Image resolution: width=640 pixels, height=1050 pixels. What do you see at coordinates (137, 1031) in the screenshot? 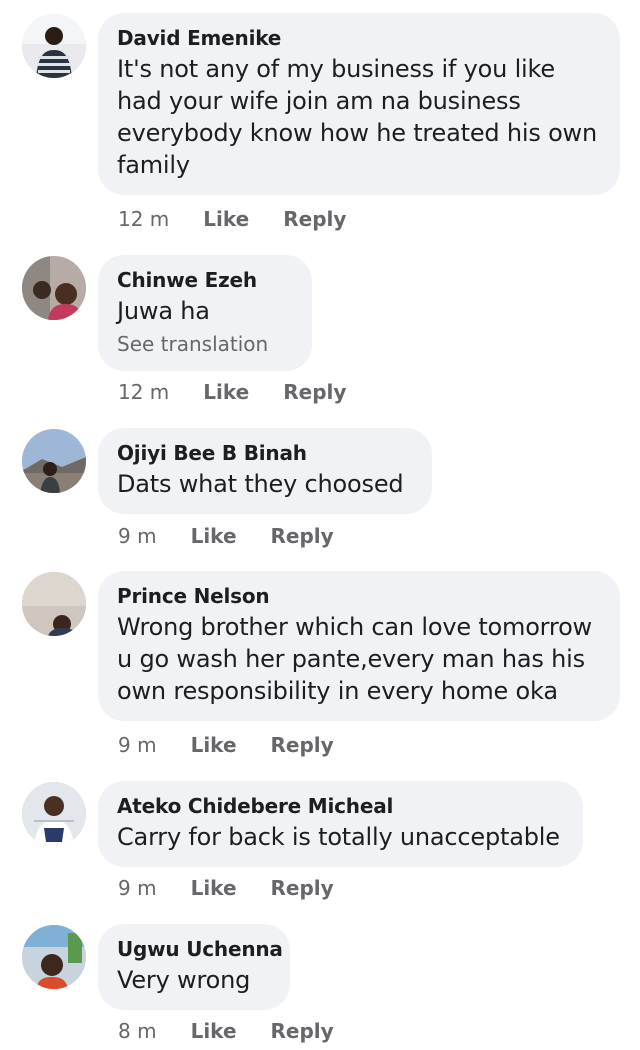
I see `comment-timestamp: 8 m` at bounding box center [137, 1031].